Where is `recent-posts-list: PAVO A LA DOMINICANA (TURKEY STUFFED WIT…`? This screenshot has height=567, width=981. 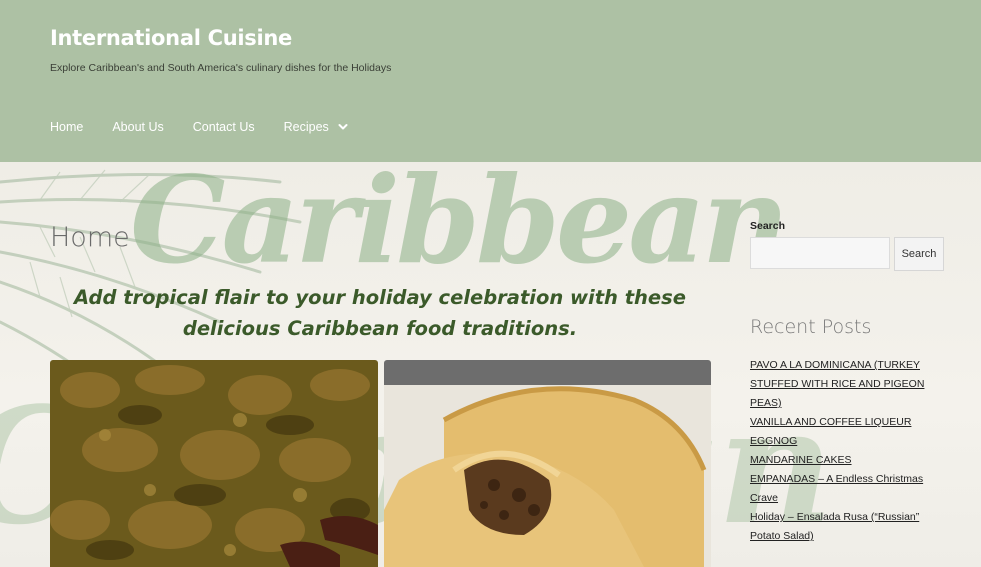
recent-posts-list: PAVO A LA DOMINICANA (TURKEY STUFFED WIT… is located at coordinates (842, 451).